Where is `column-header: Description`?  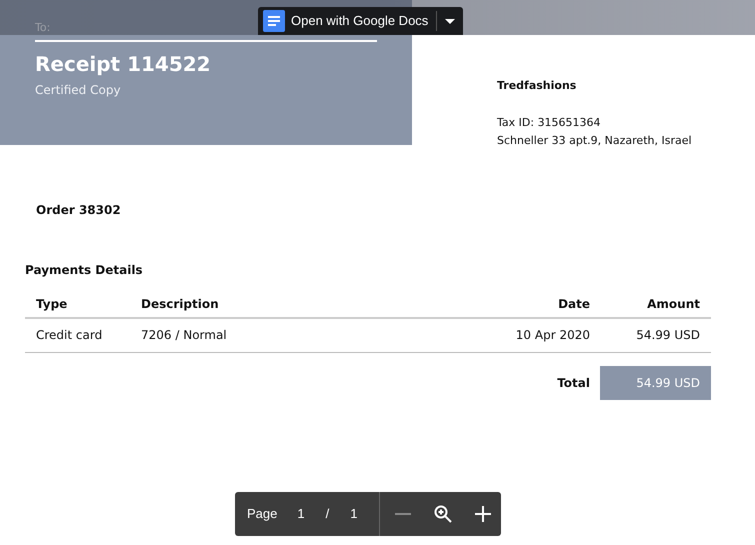
column-header: Description is located at coordinates (180, 304).